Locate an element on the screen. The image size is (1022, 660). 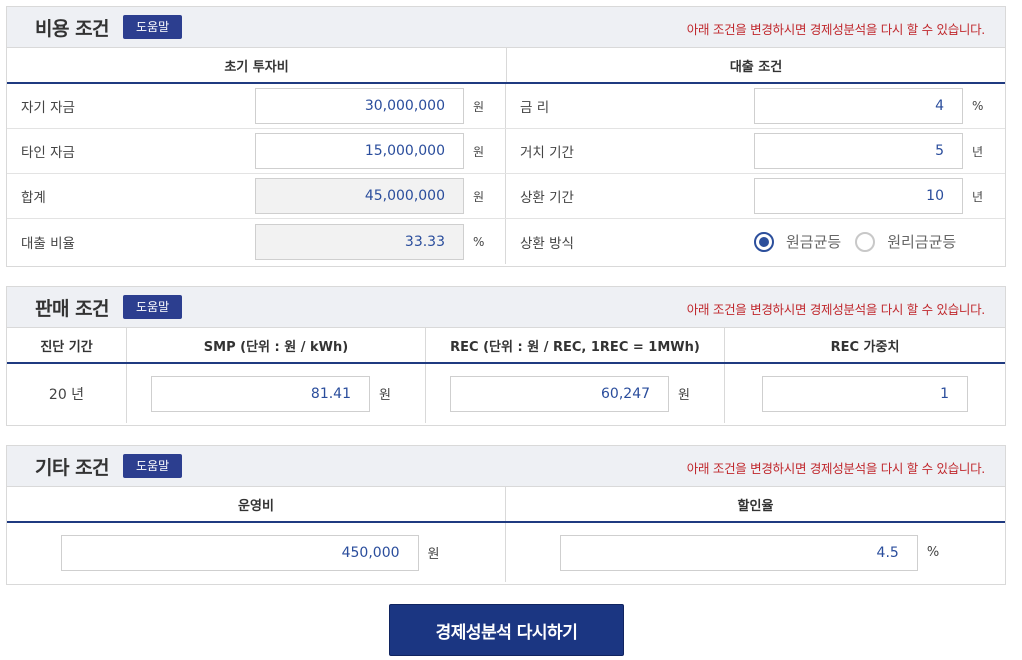
total-unit: 원 is located at coordinates (479, 196).